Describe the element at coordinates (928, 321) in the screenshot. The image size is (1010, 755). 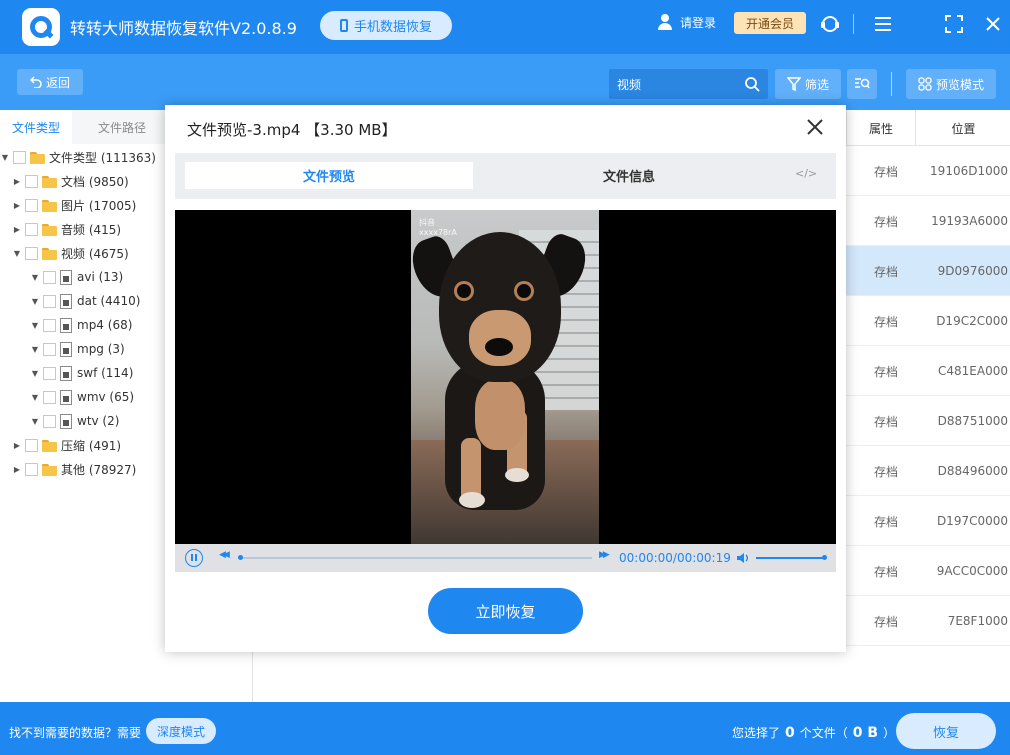
I see `table-row: 存档 D19C2C000` at that location.